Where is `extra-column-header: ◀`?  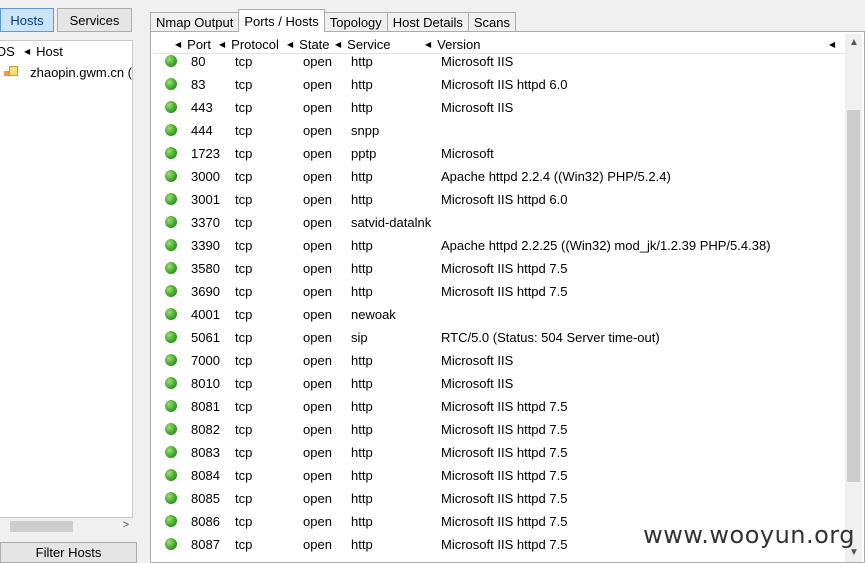
extra-column-header: ◀ is located at coordinates (835, 44).